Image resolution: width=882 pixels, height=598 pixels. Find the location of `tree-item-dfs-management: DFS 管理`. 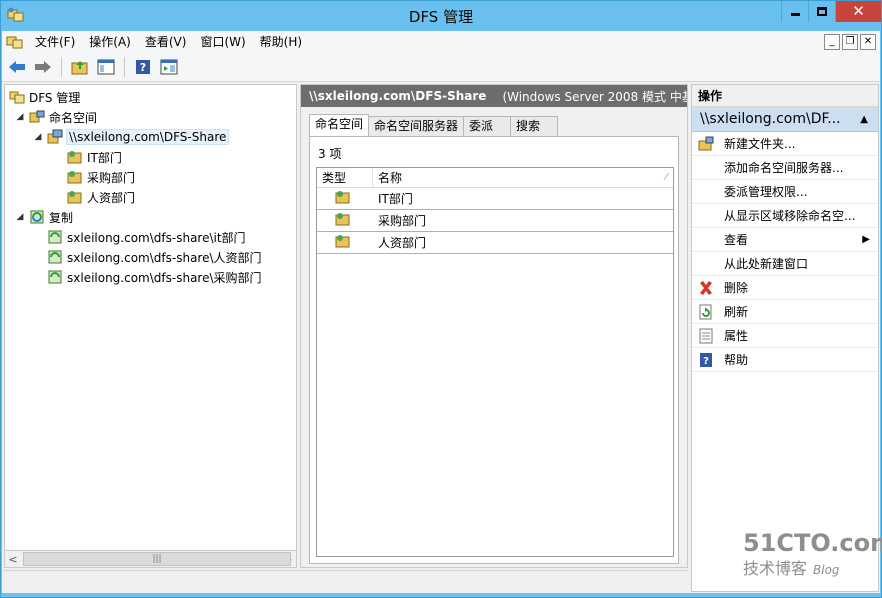

tree-item-dfs-management: DFS 管理 is located at coordinates (44, 97).